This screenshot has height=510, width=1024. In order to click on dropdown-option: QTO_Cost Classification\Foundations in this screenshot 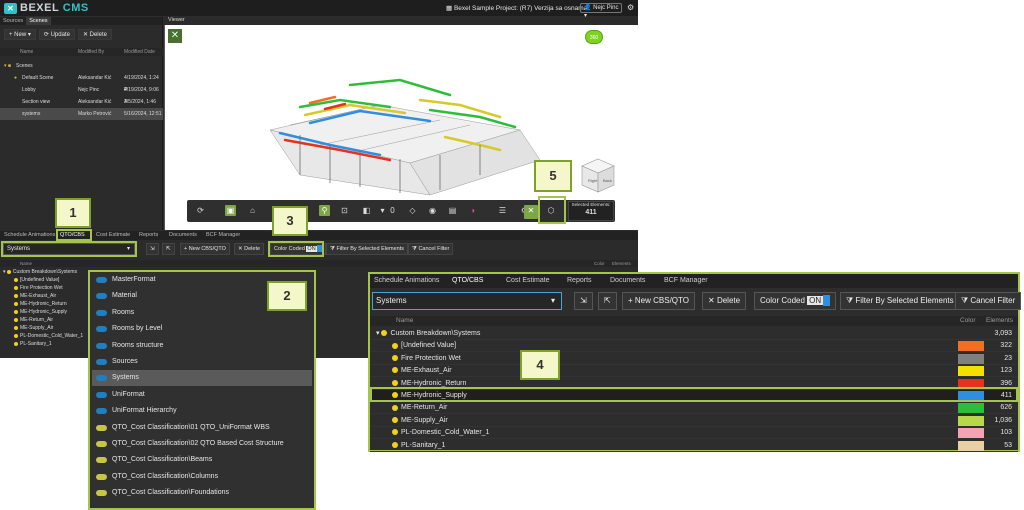, I will do `click(202, 493)`.